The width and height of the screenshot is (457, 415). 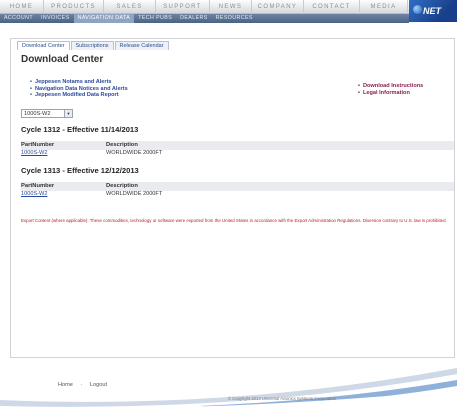 I want to click on brand-logo-text: NET, so click(x=432, y=11).